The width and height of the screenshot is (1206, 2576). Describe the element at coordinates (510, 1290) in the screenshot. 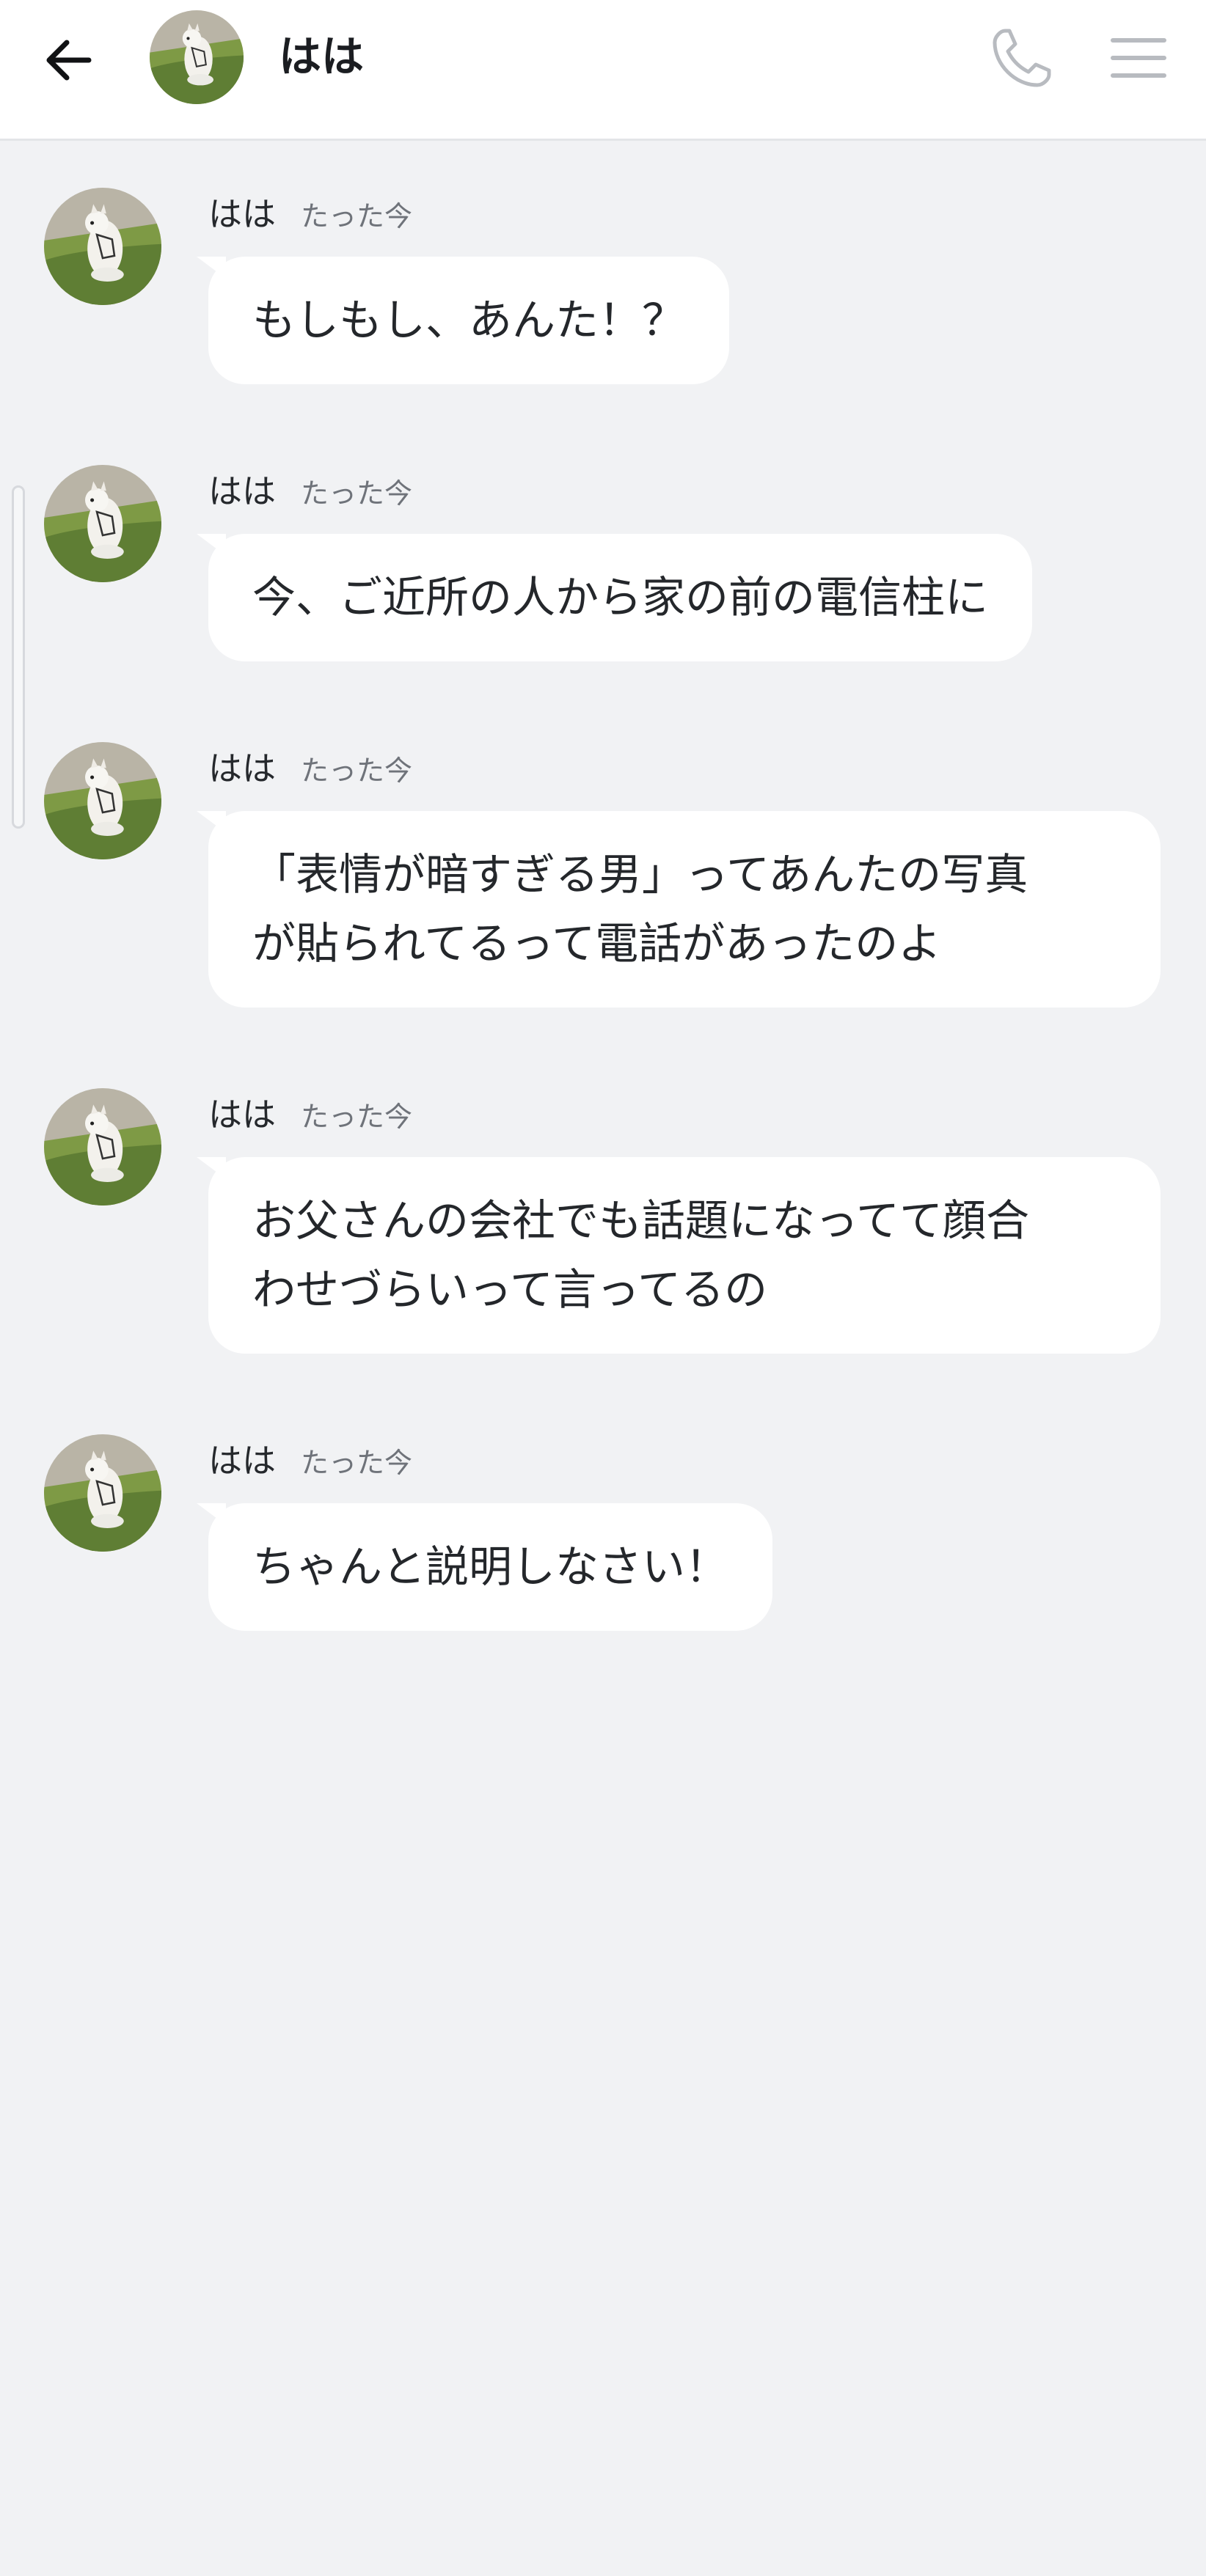

I see `message-text-line: わせづらいって言ってるの` at that location.